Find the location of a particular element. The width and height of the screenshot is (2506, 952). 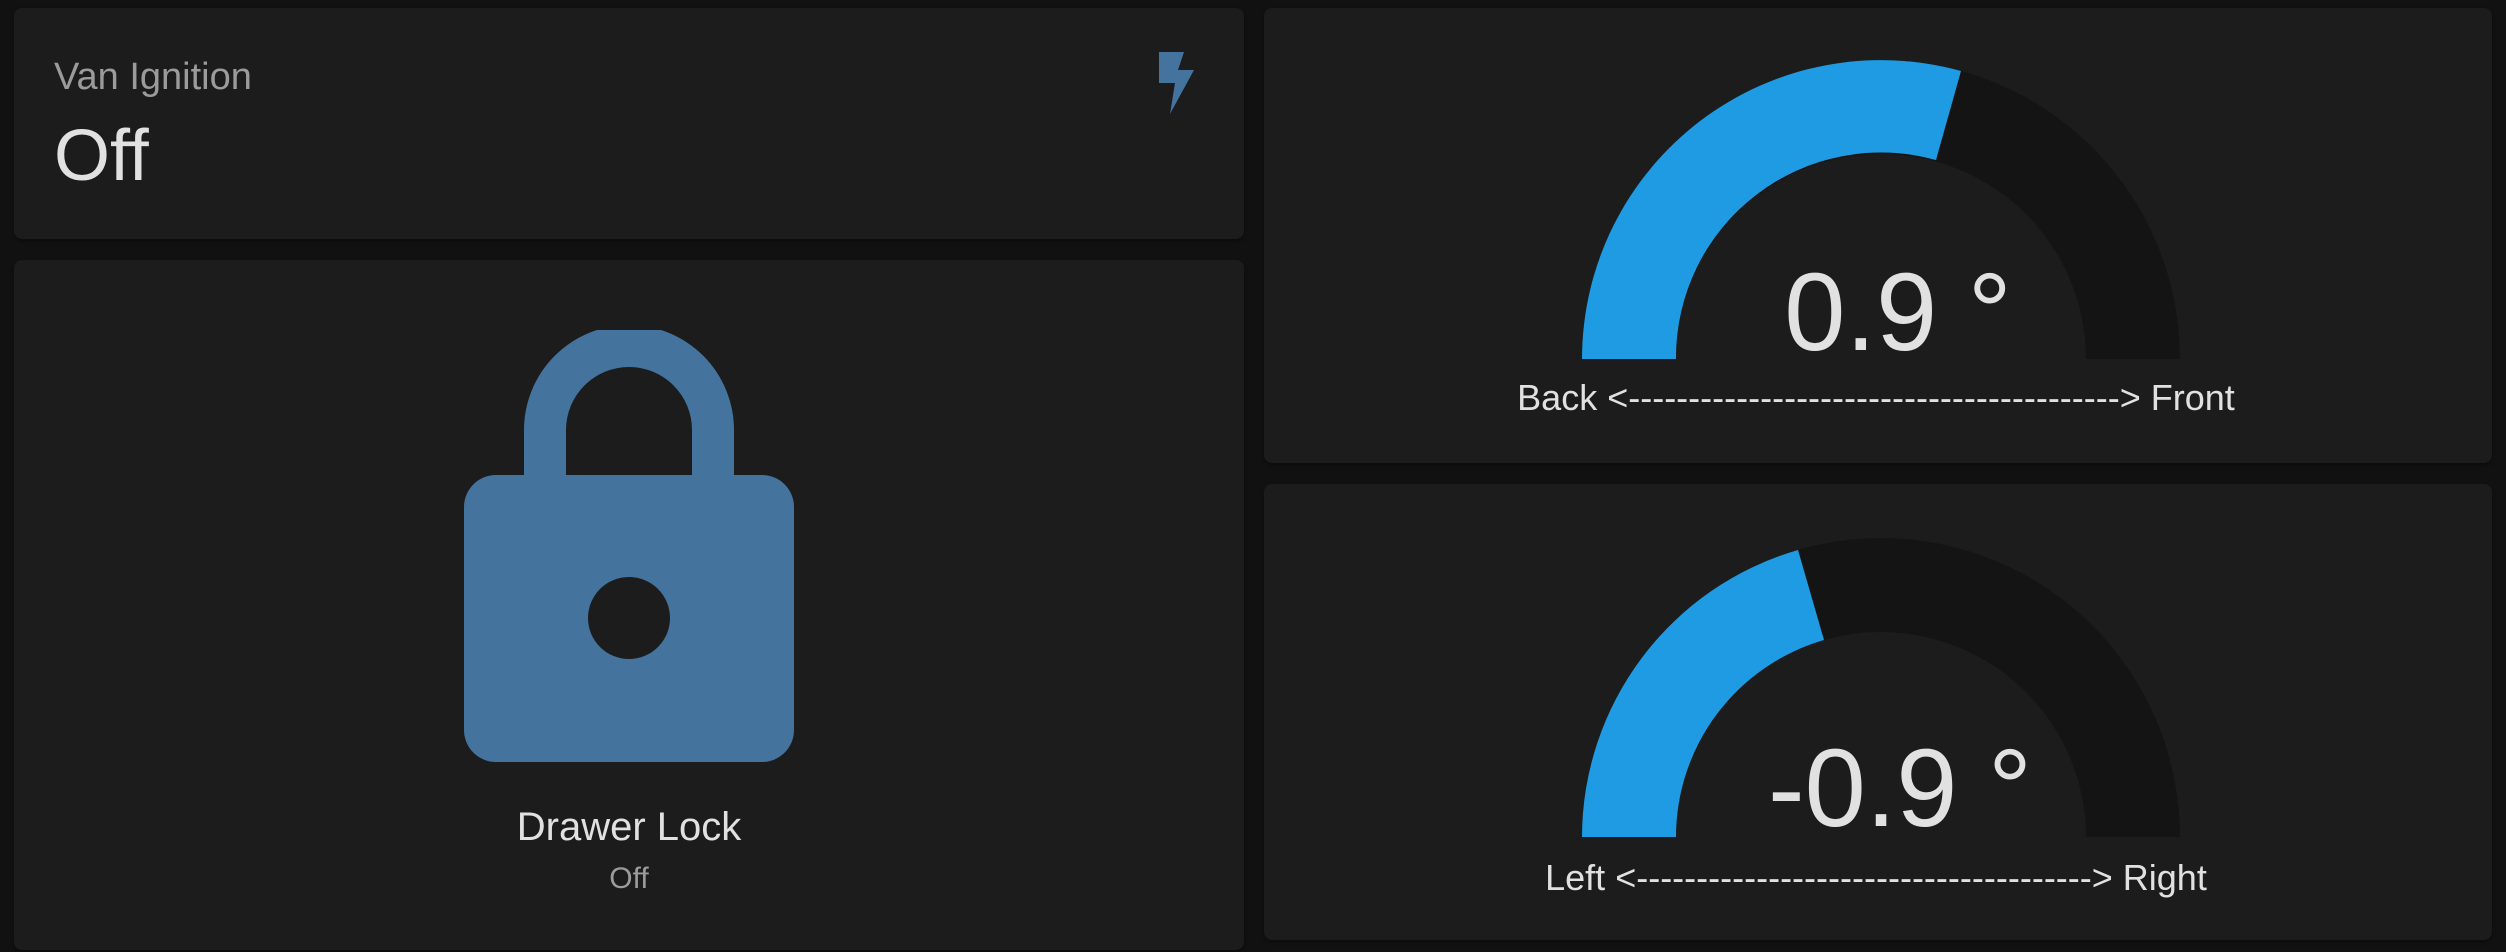

lock-icon is located at coordinates (629, 546).